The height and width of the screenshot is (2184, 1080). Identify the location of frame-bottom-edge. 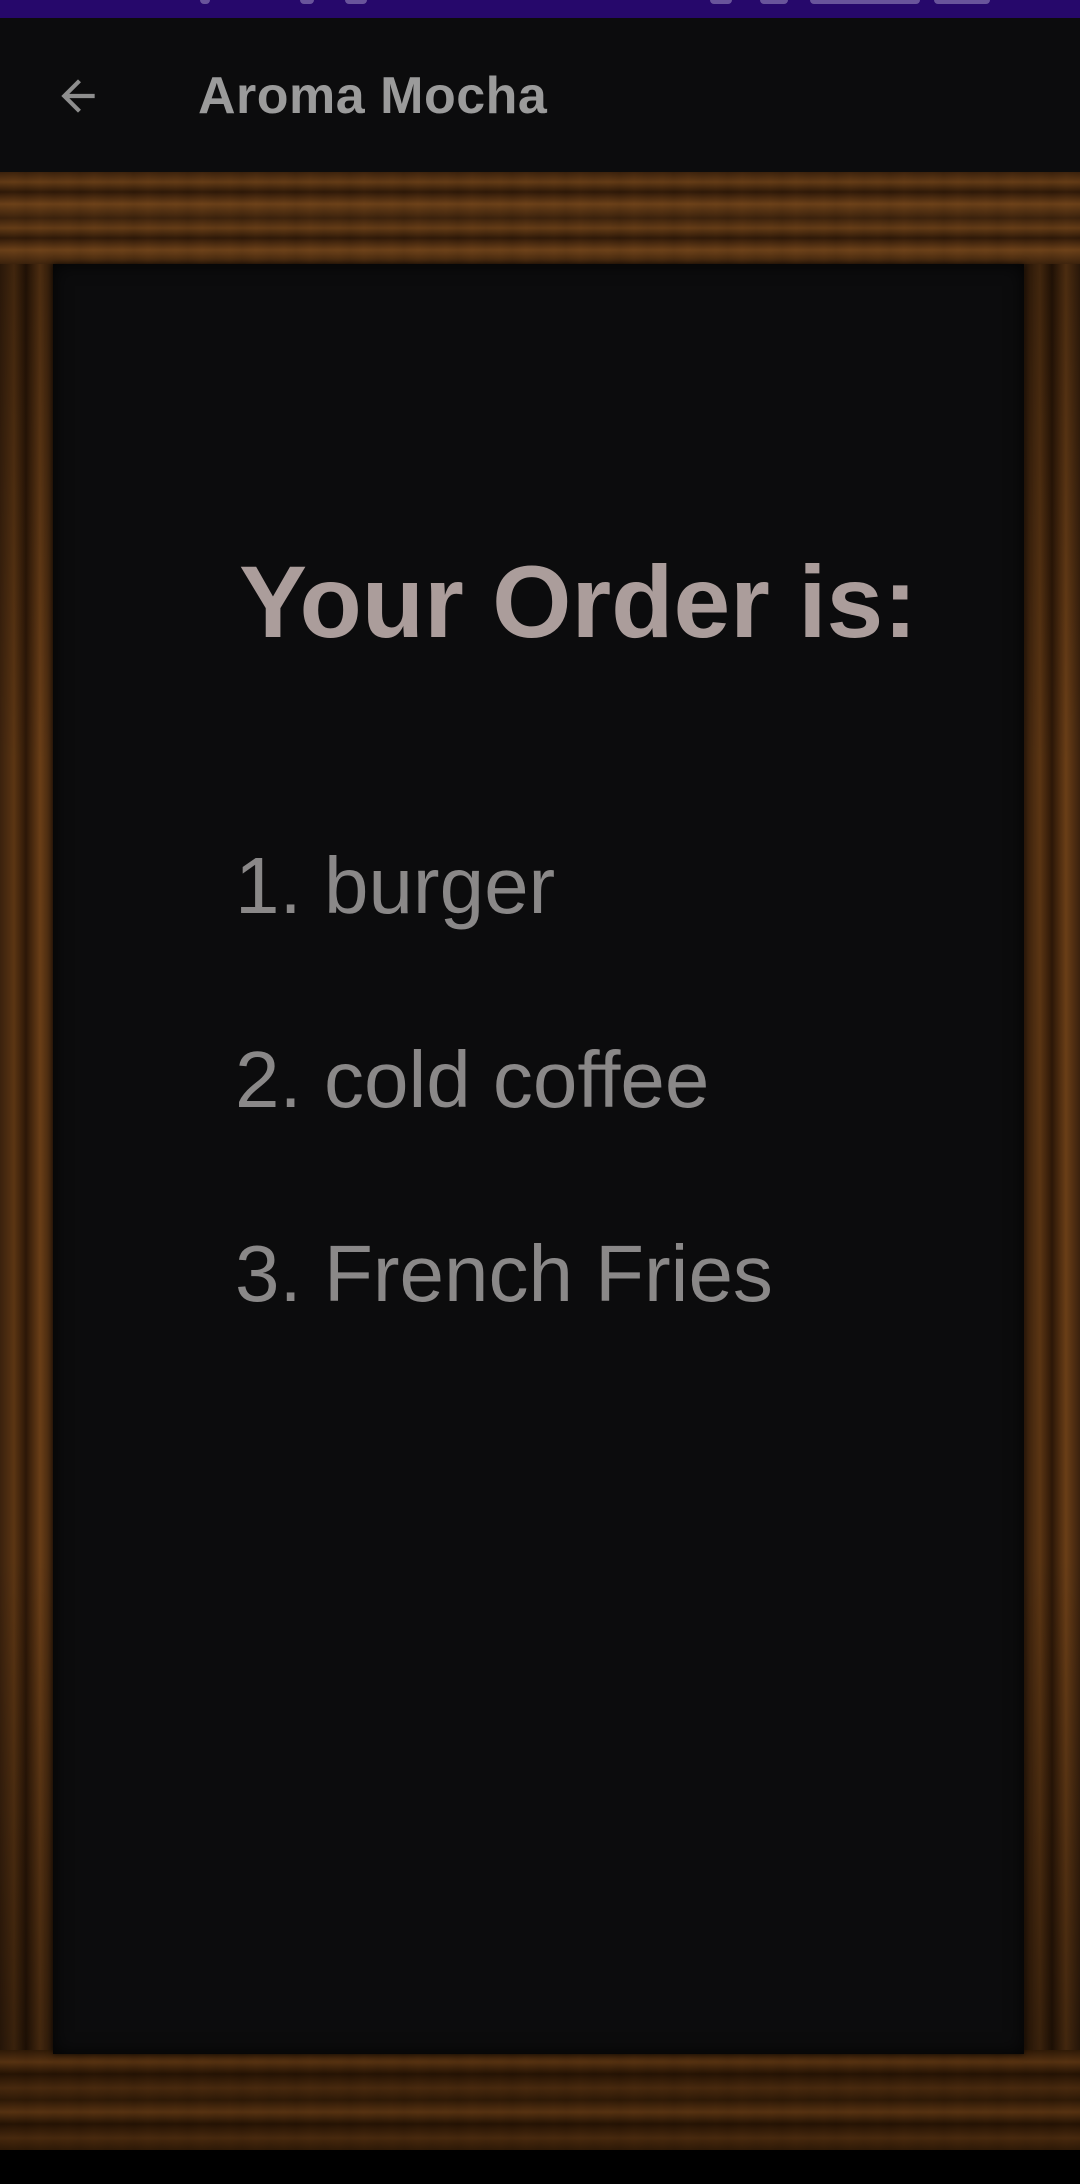
(540, 2100).